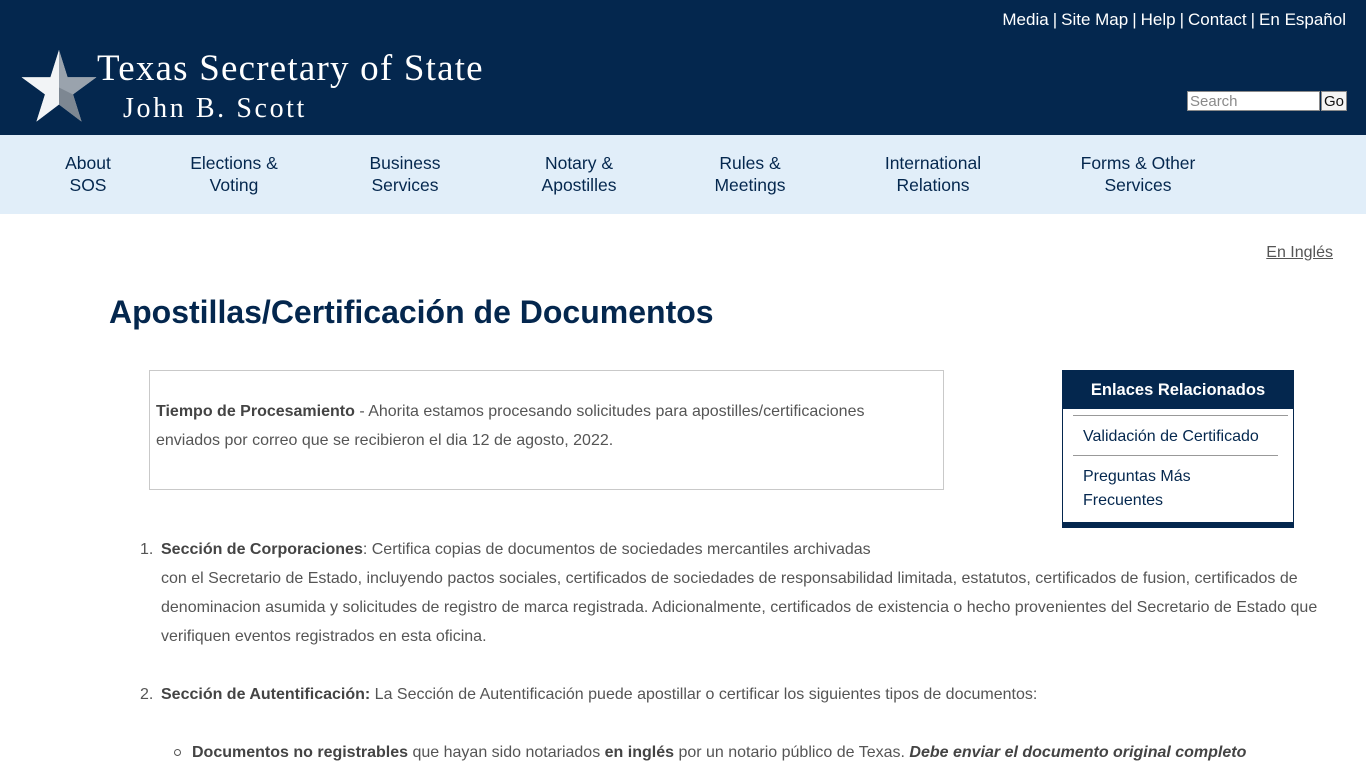 The image size is (1366, 768). Describe the element at coordinates (1334, 101) in the screenshot. I see `search-go-button: Go` at that location.